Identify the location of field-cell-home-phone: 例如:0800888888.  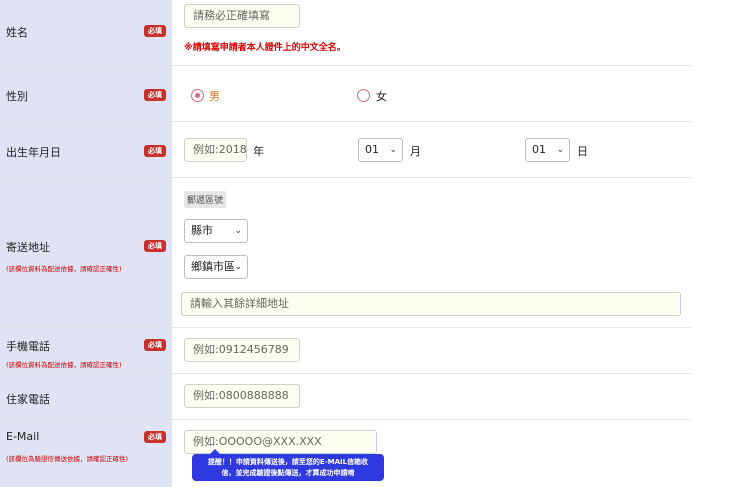
(431, 396).